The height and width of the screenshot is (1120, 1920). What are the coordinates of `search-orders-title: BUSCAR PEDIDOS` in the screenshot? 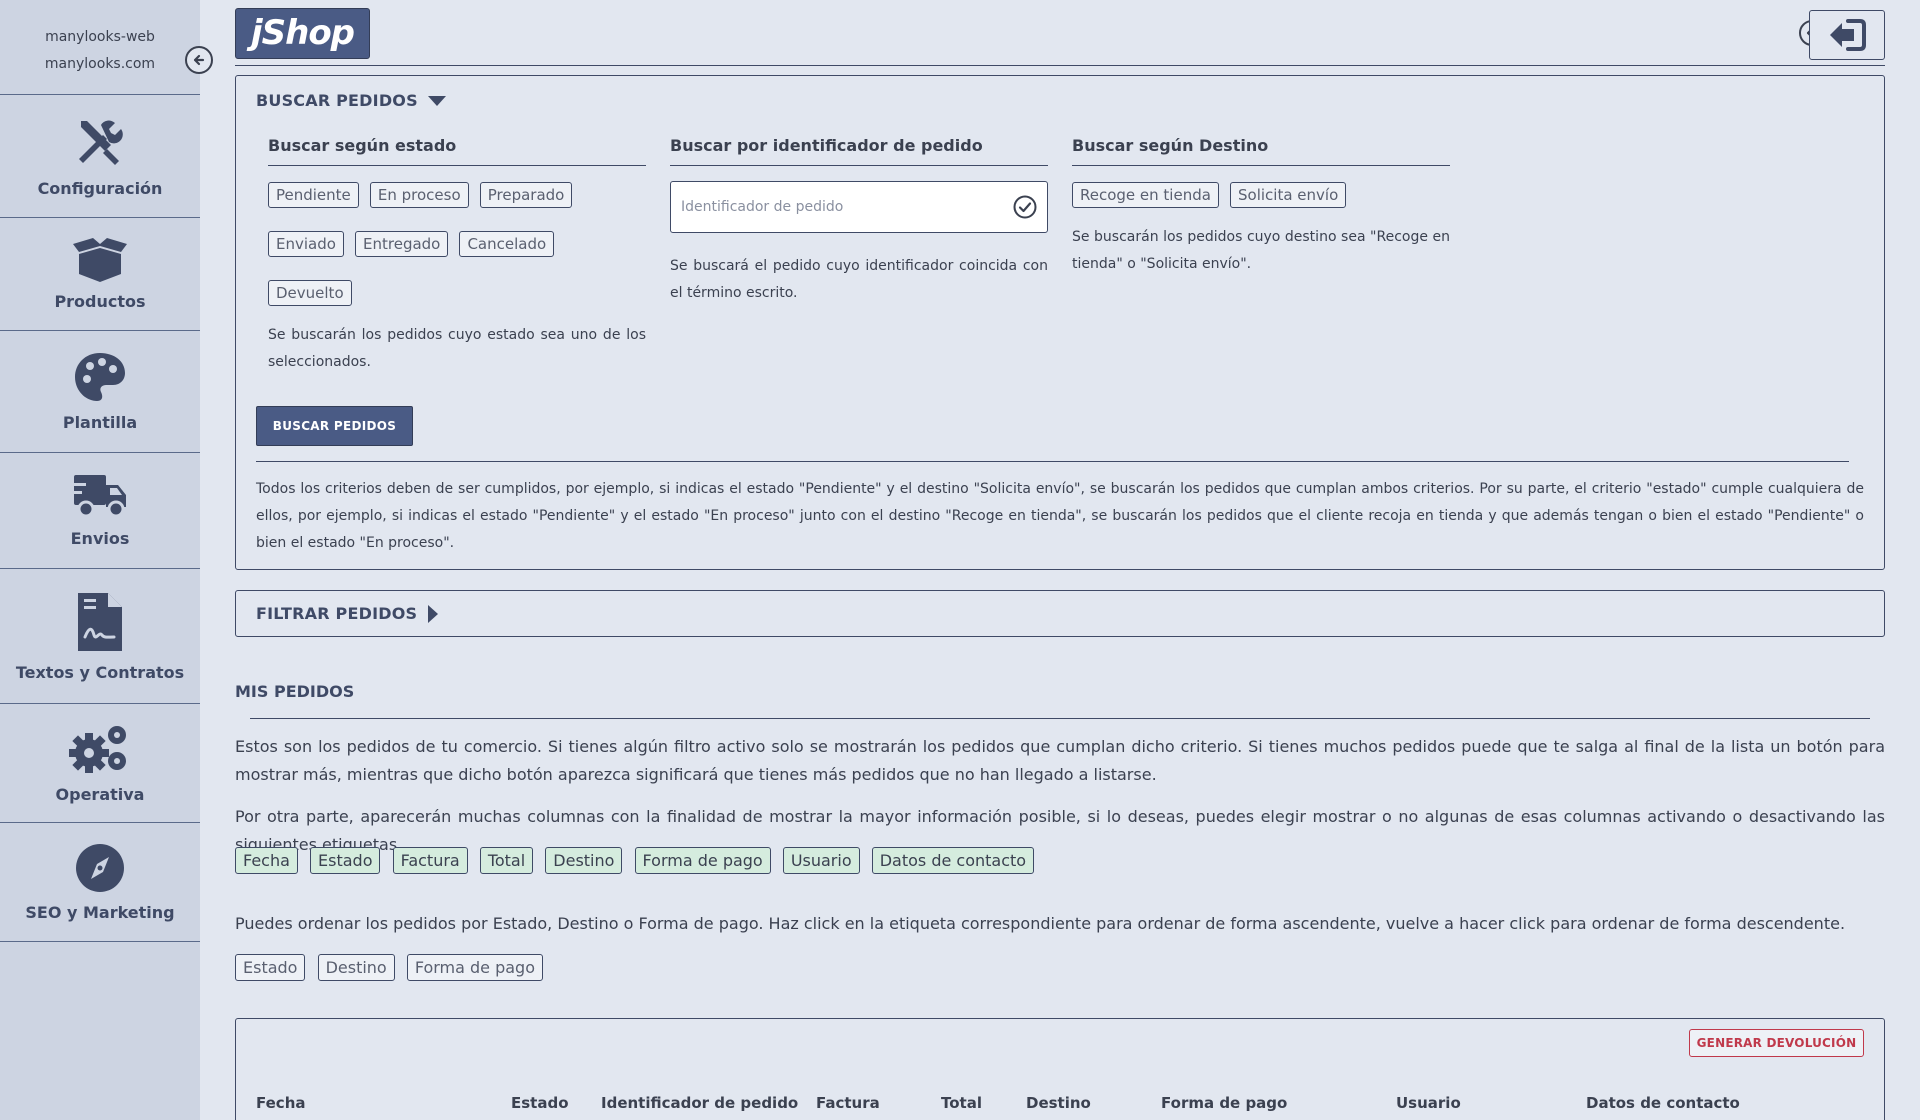 It's located at (337, 100).